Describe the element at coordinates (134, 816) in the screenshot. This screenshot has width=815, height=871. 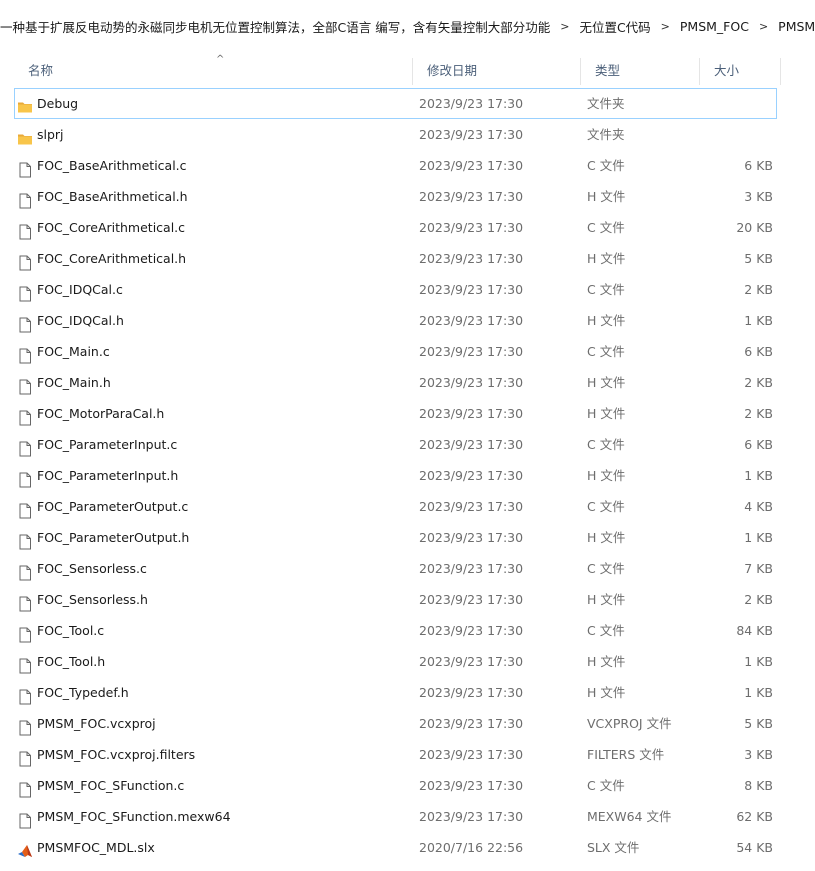
I see `file-name: PMSM_FOC_SFunction.mexw64` at that location.